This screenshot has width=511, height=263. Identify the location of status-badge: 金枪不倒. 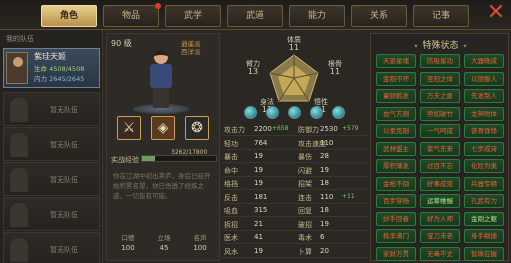
(396, 183).